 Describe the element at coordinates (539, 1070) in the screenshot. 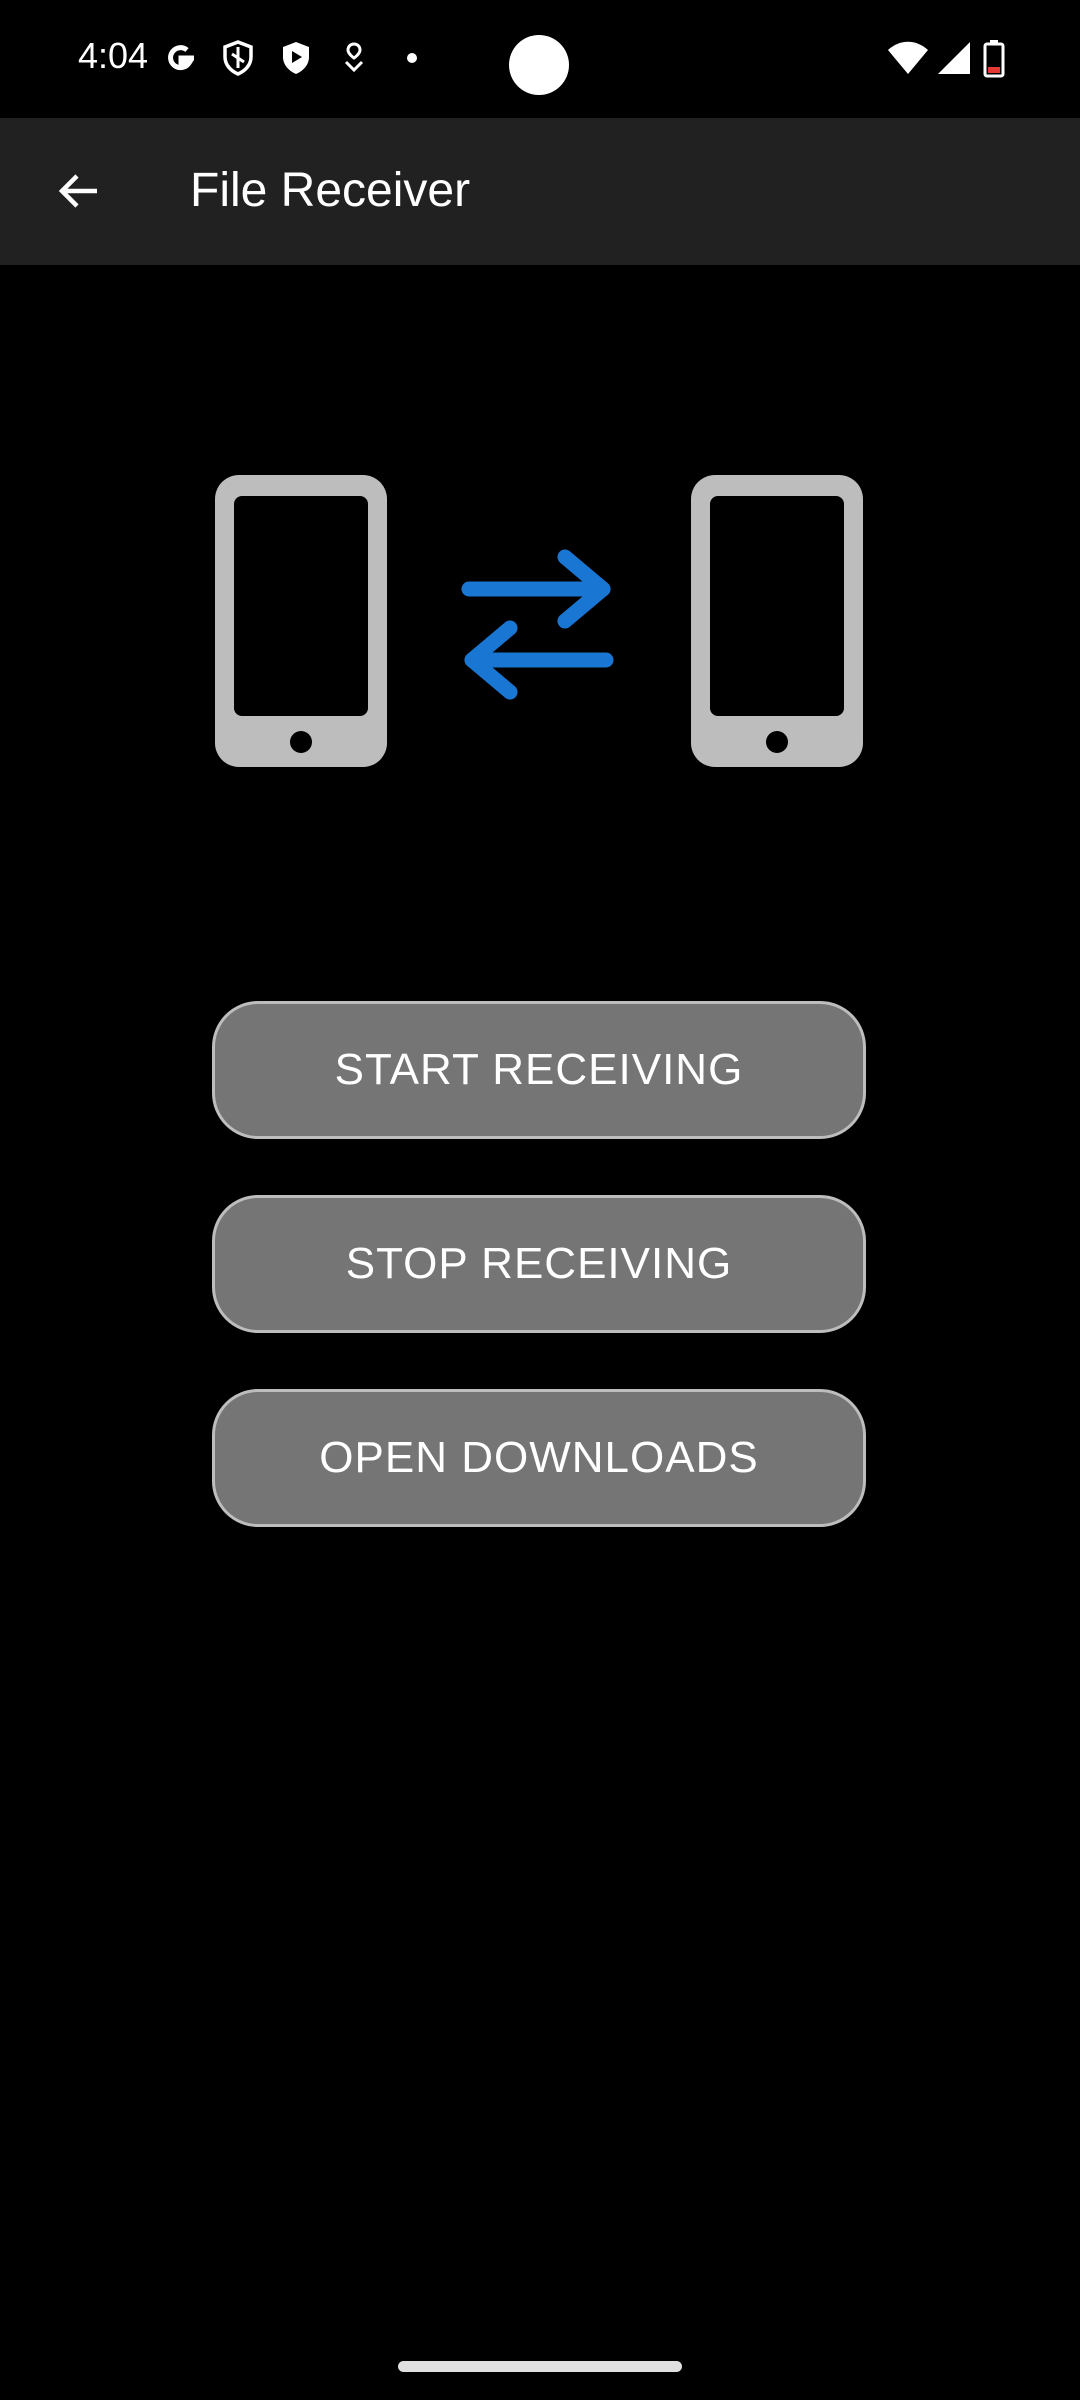

I see `start-receiving-button: START RECEIVING` at that location.